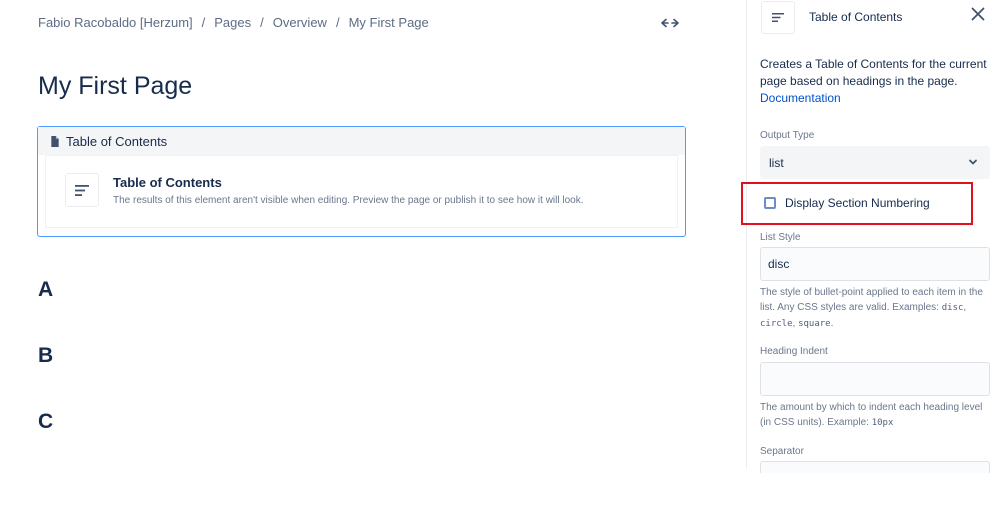 The height and width of the screenshot is (512, 999). Describe the element at coordinates (782, 451) in the screenshot. I see `separator-label: Separator` at that location.